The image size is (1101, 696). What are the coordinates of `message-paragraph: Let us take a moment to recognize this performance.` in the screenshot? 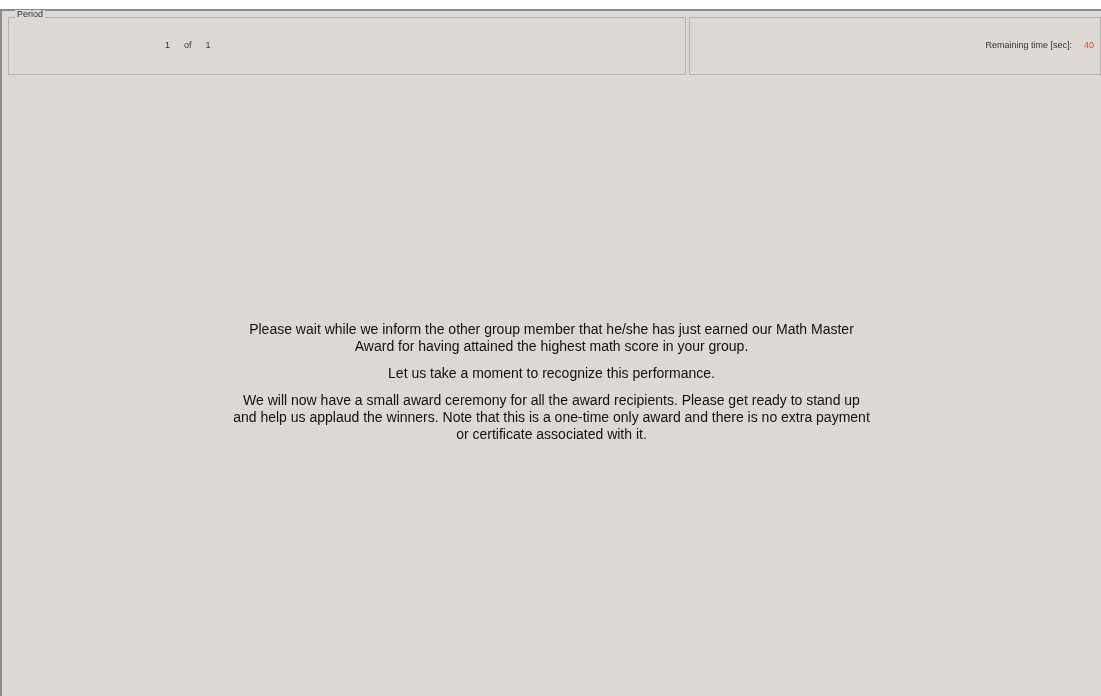 It's located at (551, 373).